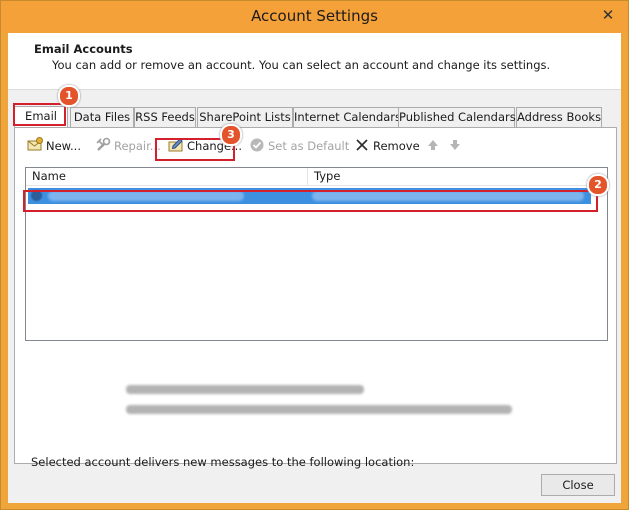 The width and height of the screenshot is (629, 510). What do you see at coordinates (396, 146) in the screenshot?
I see `remove-button-label: Remove` at bounding box center [396, 146].